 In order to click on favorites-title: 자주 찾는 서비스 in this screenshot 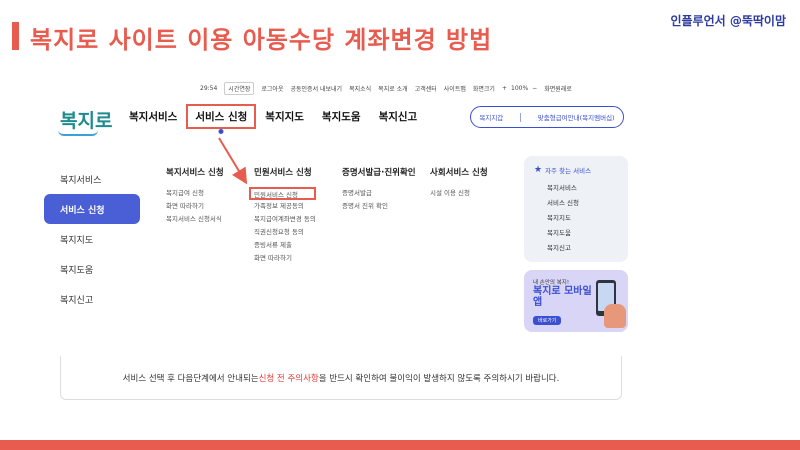, I will do `click(568, 171)`.